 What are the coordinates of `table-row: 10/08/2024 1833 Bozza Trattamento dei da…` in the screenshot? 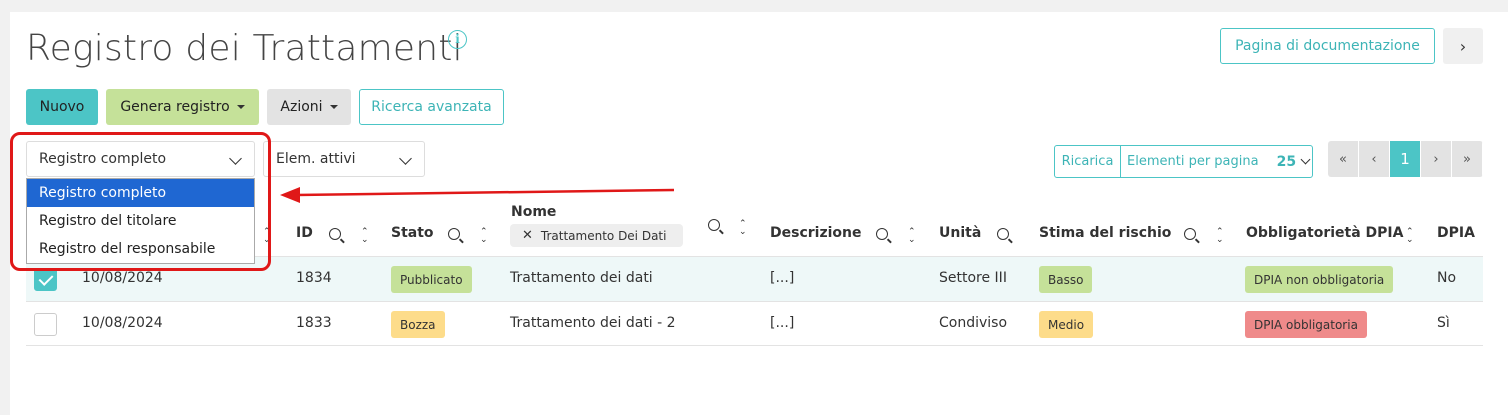 It's located at (754, 323).